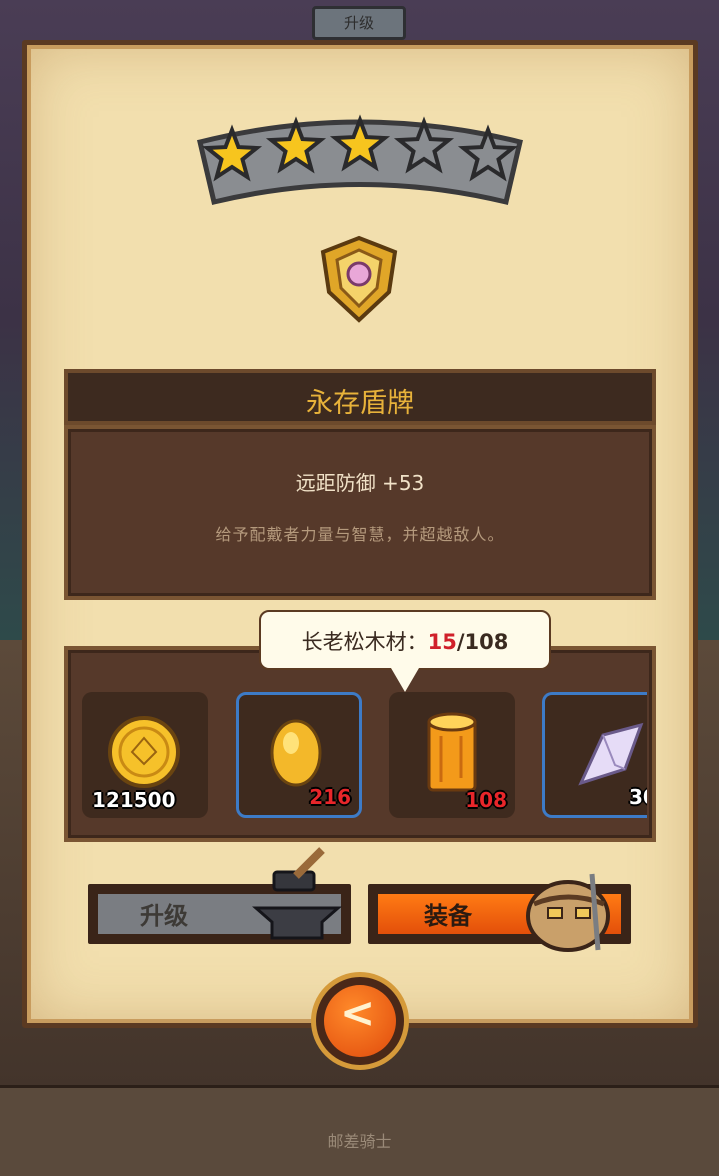 The height and width of the screenshot is (1176, 719). I want to click on material-slot-crystal: 30, so click(594, 755).